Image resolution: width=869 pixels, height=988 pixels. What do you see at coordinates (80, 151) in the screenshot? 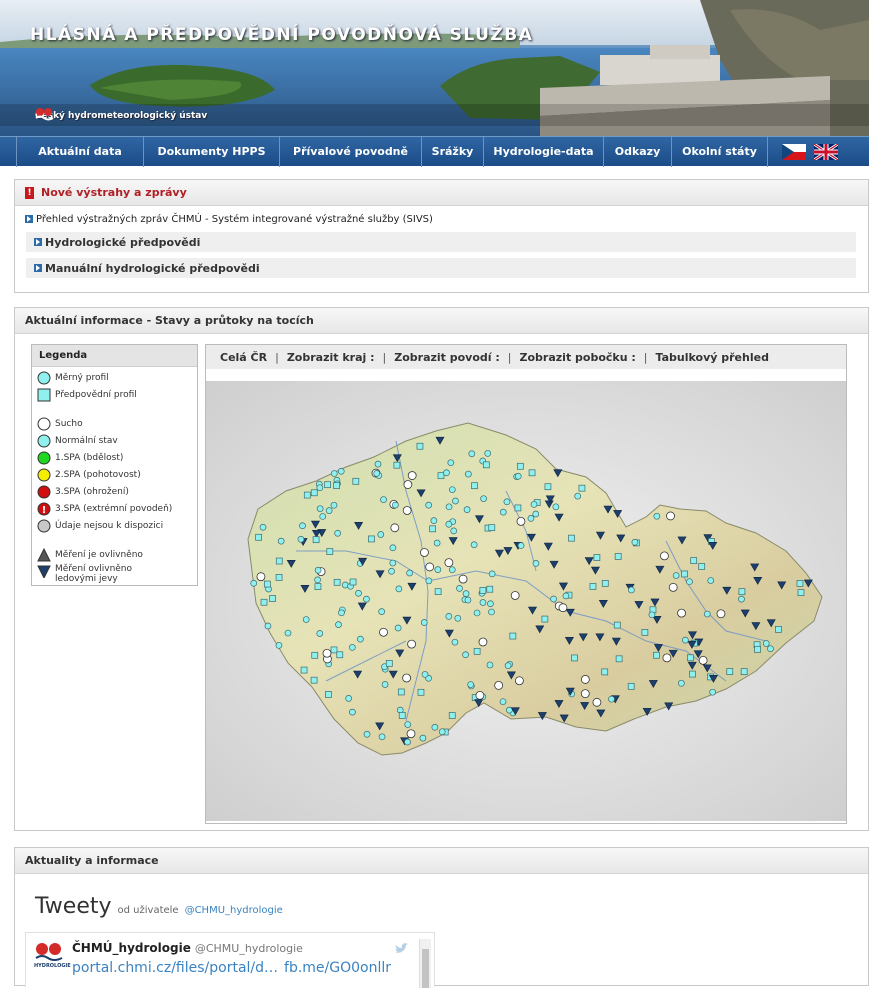
I see `nav-aktualni-data: Aktuální data` at bounding box center [80, 151].